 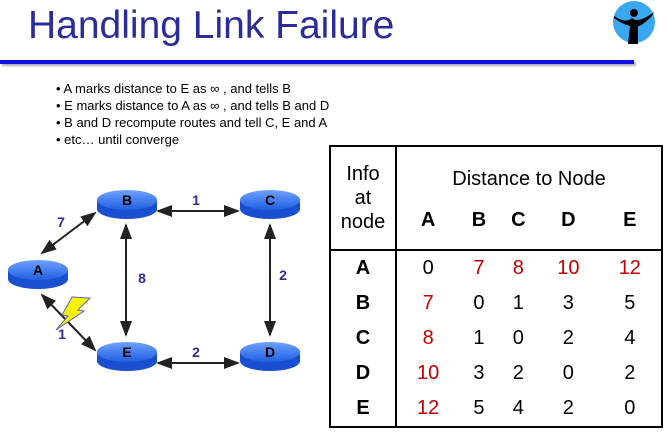 What do you see at coordinates (363, 304) in the screenshot?
I see `row-label: B` at bounding box center [363, 304].